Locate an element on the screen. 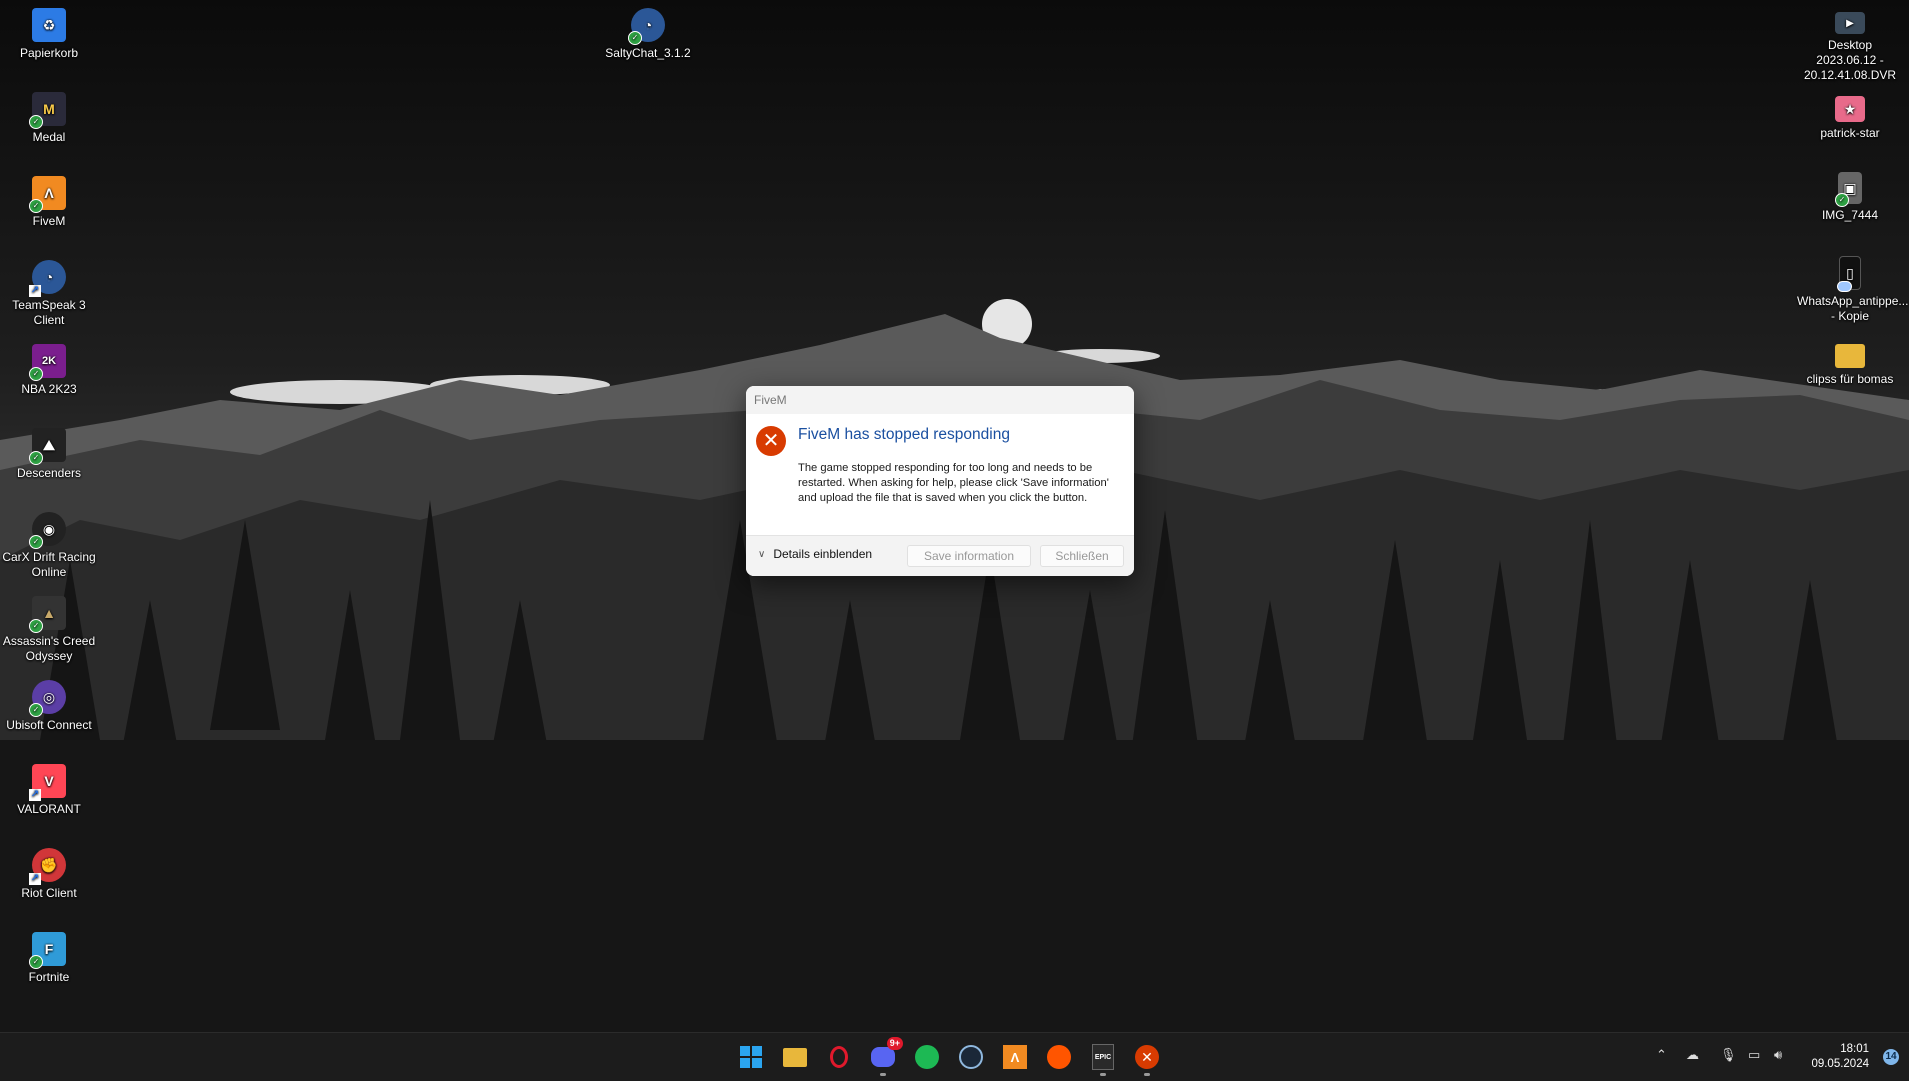  desktop-icon-fortnite: F ✓ Fortnite is located at coordinates (49, 958).